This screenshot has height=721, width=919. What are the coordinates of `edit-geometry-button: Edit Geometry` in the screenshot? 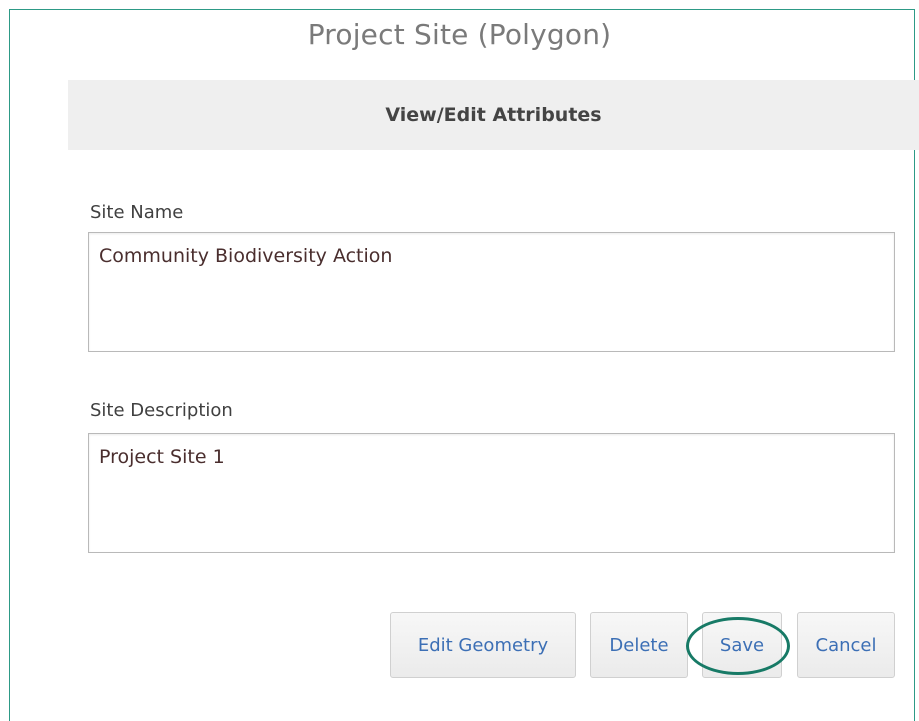 It's located at (483, 645).